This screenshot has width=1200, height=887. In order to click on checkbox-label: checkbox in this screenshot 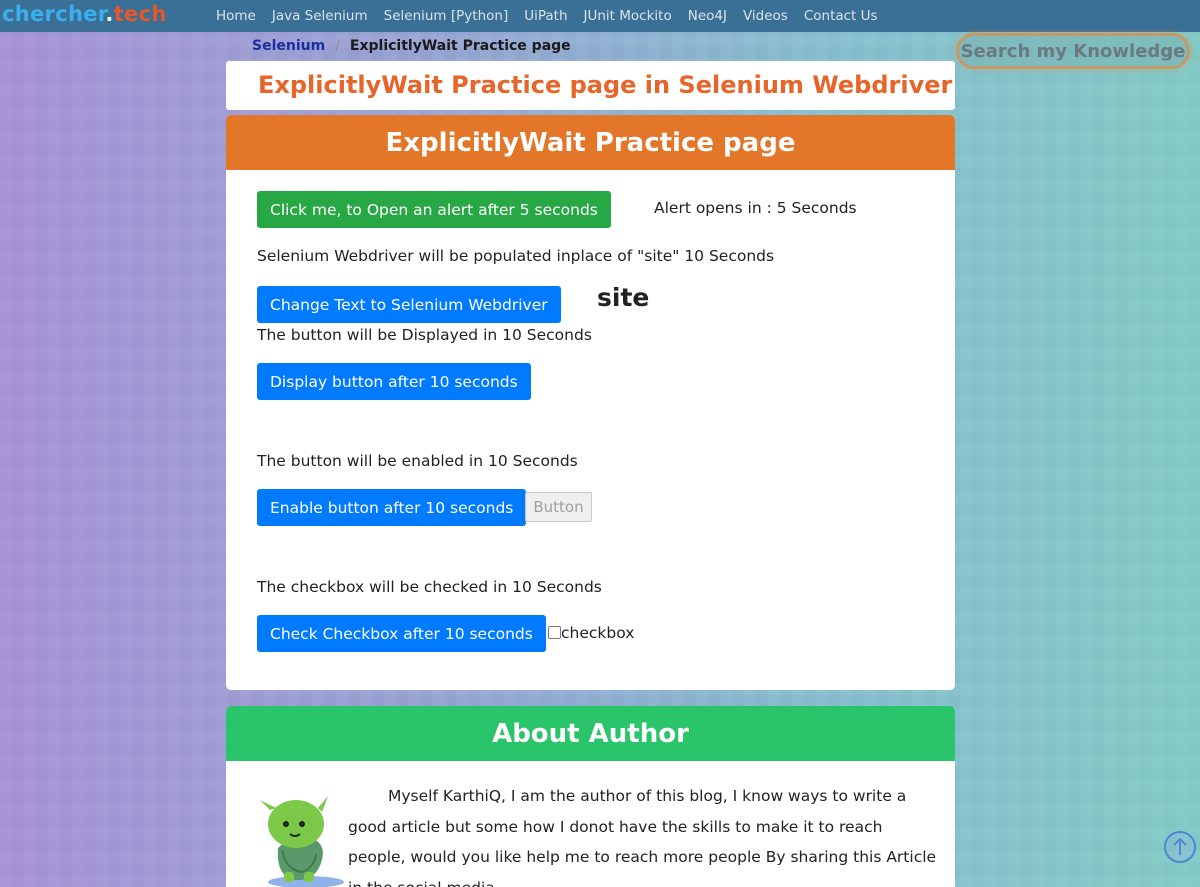, I will do `click(598, 633)`.